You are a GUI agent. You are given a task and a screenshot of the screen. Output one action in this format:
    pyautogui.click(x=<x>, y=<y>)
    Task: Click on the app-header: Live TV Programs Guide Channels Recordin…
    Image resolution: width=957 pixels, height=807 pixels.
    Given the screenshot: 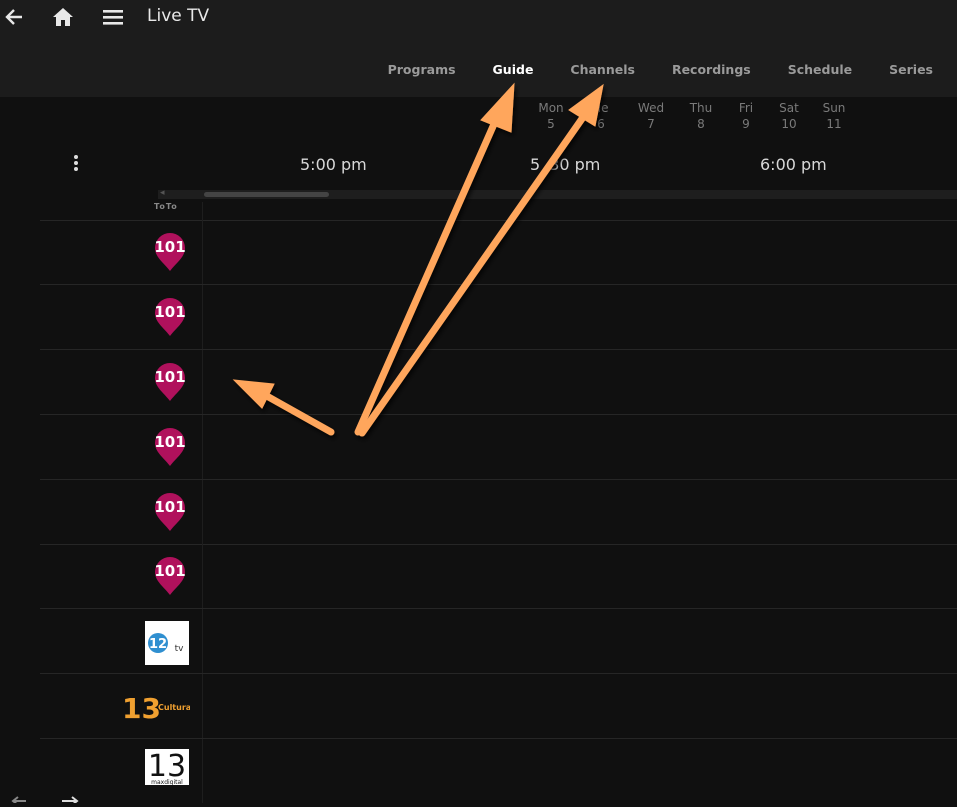 What is the action you would take?
    pyautogui.click(x=478, y=48)
    